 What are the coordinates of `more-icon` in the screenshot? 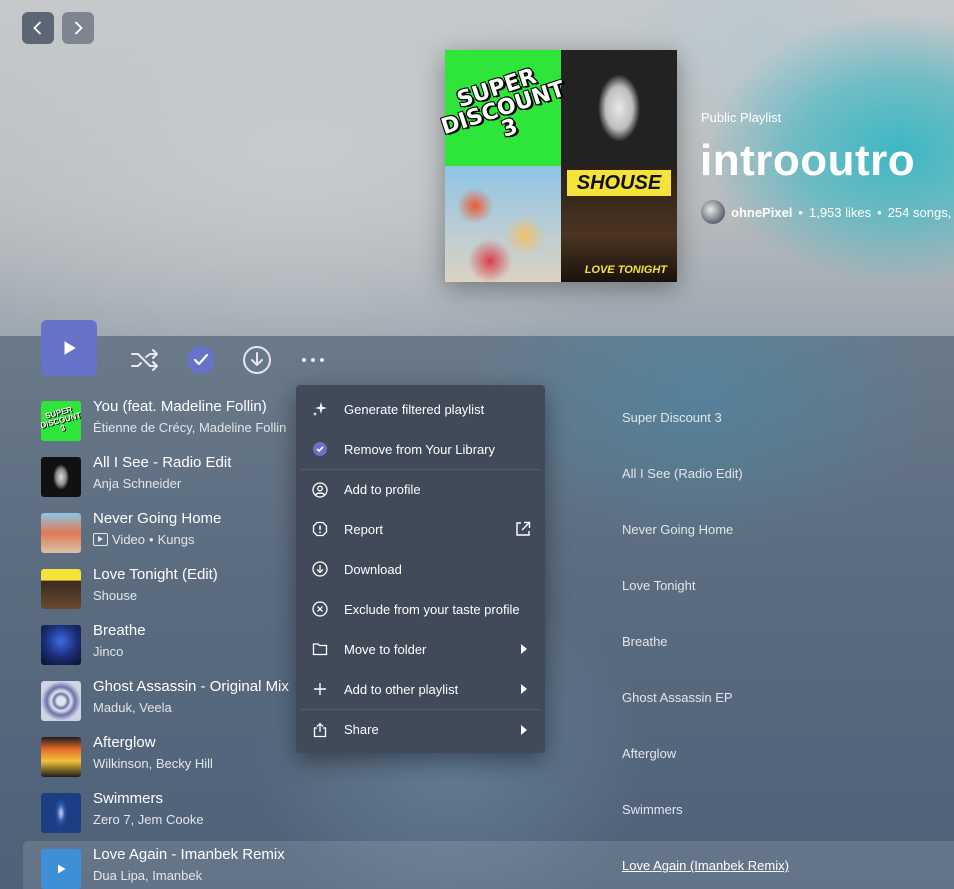 It's located at (313, 360).